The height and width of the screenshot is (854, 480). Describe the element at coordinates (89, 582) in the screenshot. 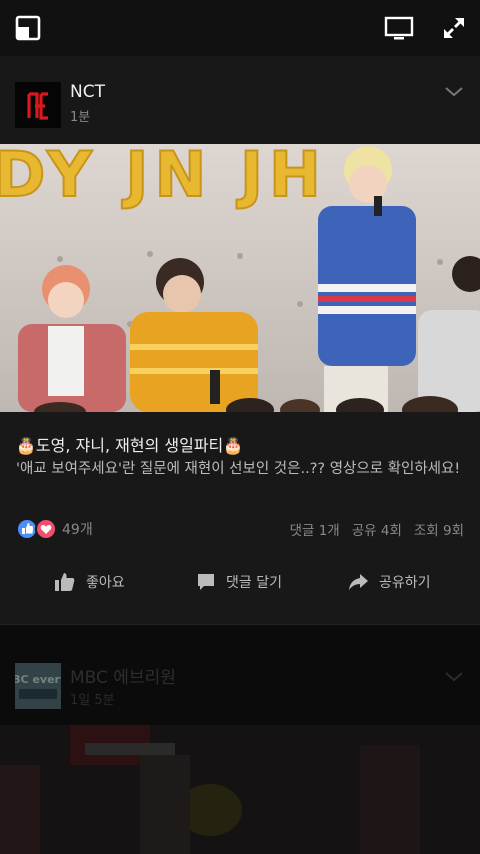

I see `like-button: 좋아요` at that location.